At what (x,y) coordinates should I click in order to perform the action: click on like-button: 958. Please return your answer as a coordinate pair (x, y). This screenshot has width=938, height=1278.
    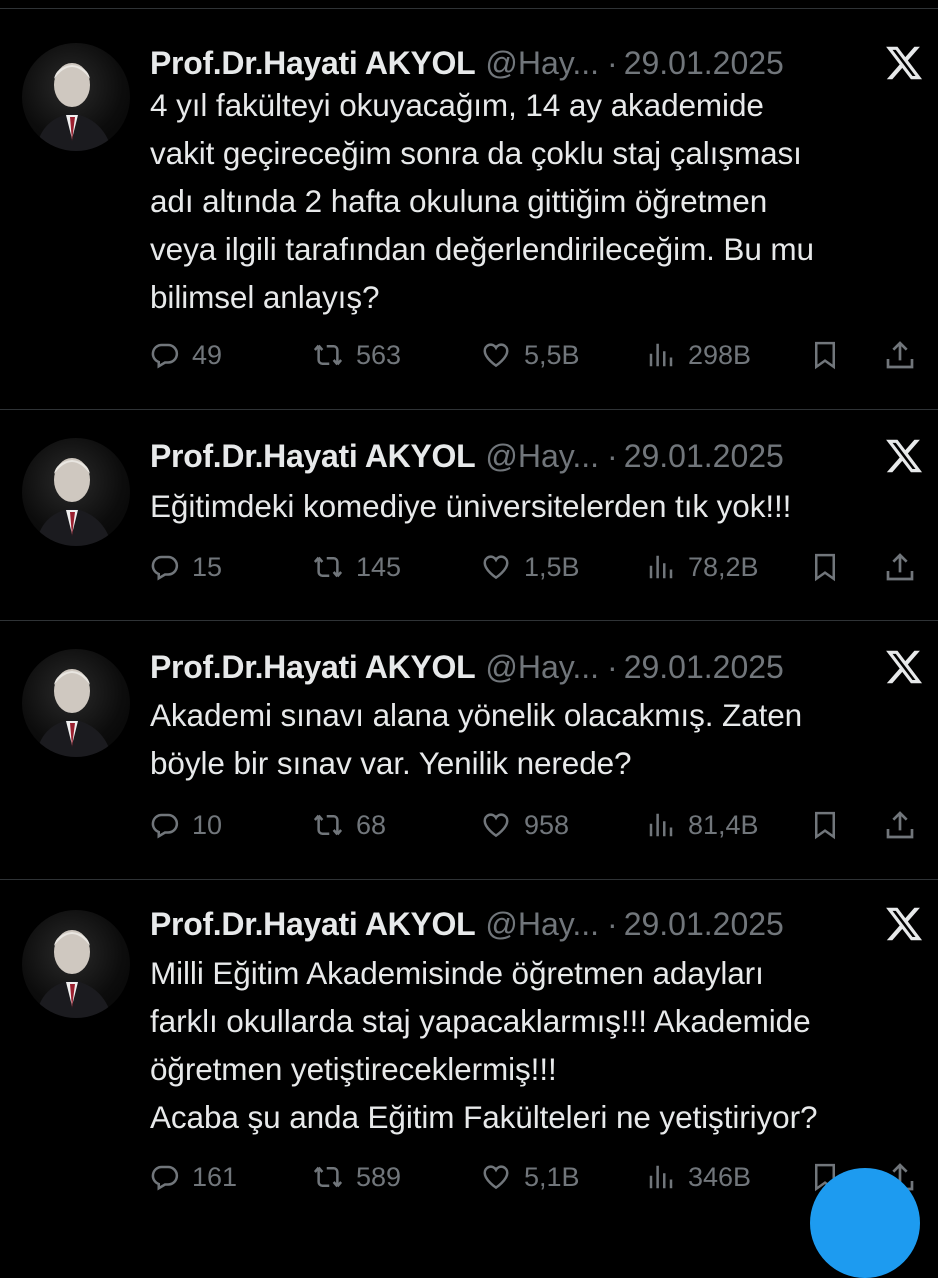
    Looking at the image, I should click on (524, 825).